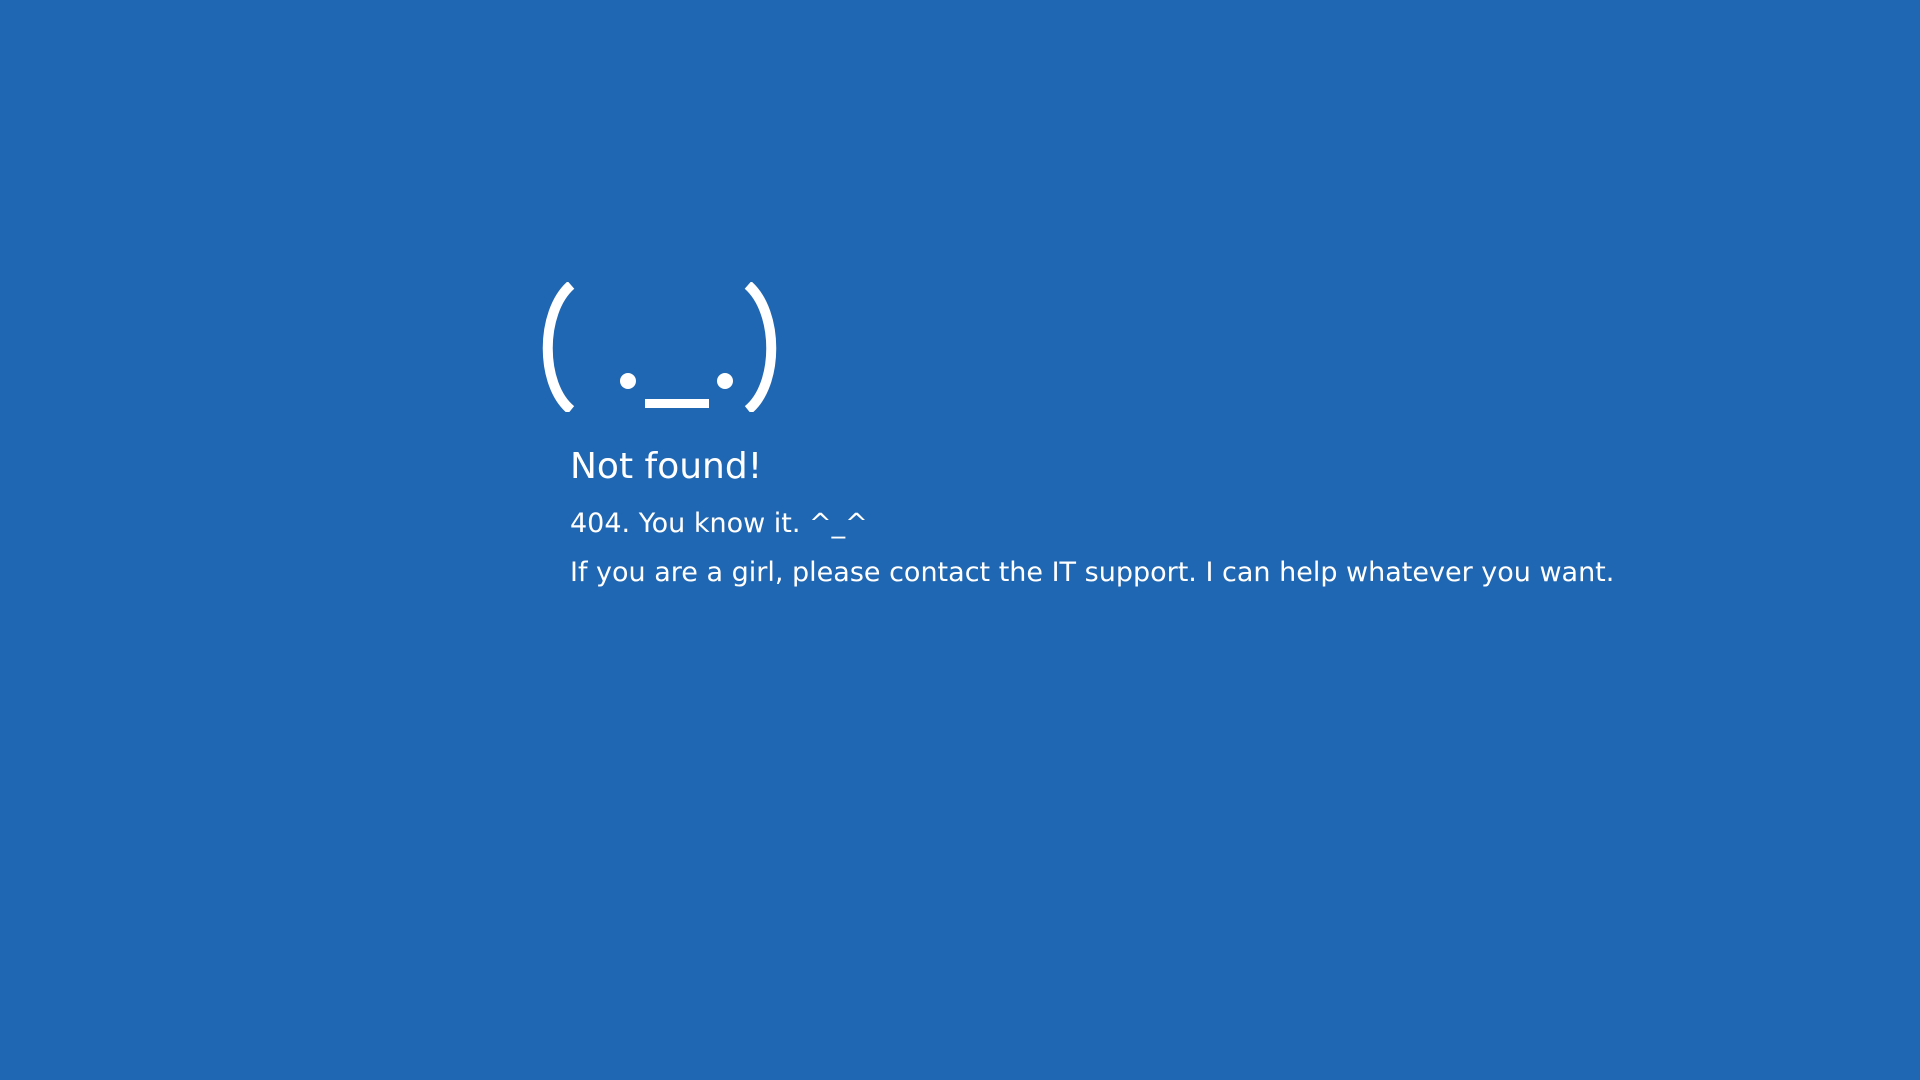 This screenshot has width=1920, height=1080. Describe the element at coordinates (662, 347) in the screenshot. I see `sad-face-emoticon-icon` at that location.